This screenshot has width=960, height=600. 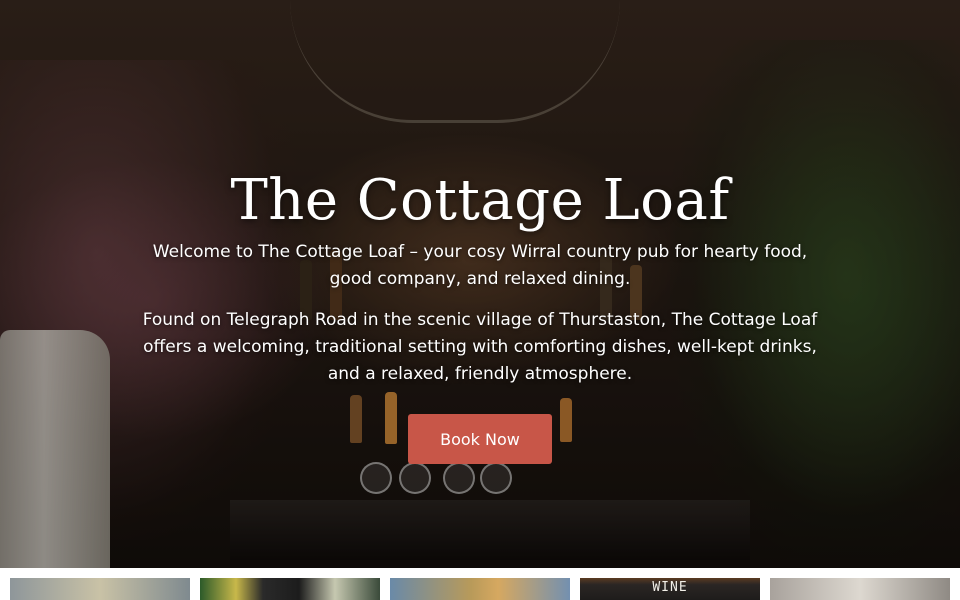 What do you see at coordinates (480, 439) in the screenshot?
I see `book-now-button: Book Now` at bounding box center [480, 439].